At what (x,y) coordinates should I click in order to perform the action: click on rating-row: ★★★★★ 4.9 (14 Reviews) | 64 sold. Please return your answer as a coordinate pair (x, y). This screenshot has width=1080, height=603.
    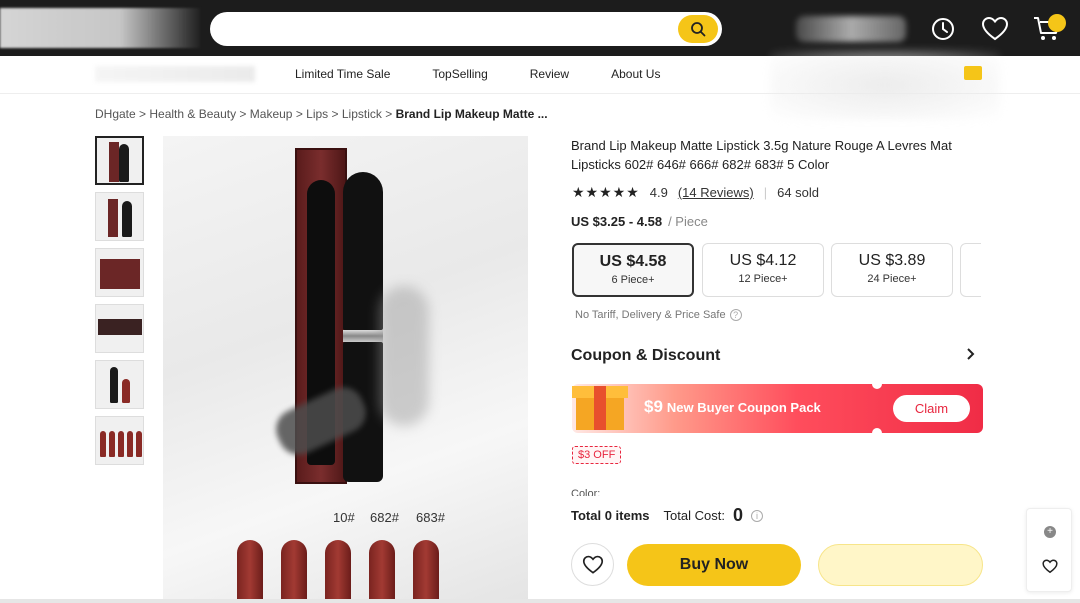
    Looking at the image, I should click on (695, 192).